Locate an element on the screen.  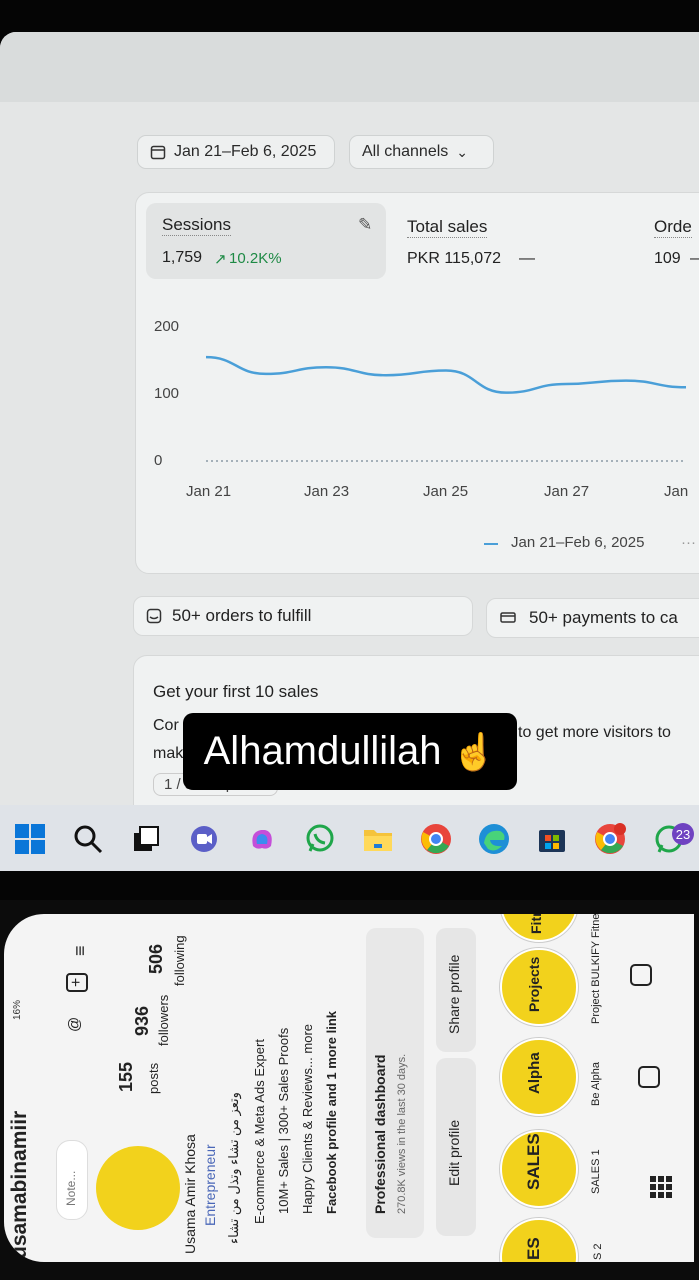
bio-line: 10M+ Sales | 300+ Sales Proofs is located at coordinates (283, 1120).